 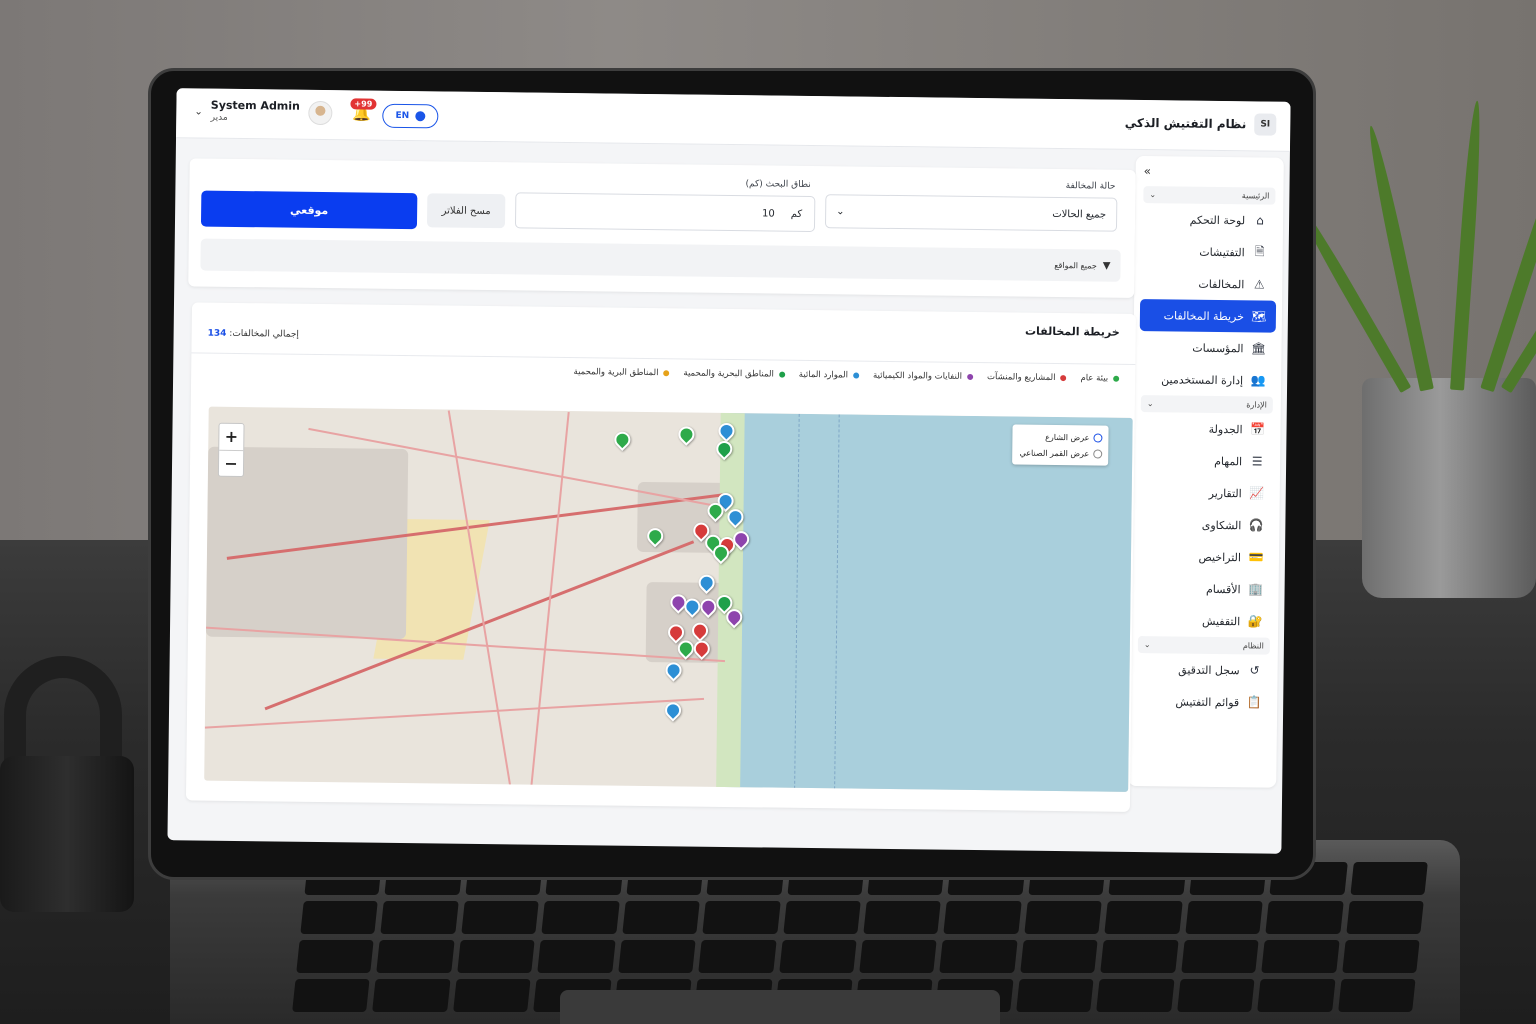 I want to click on sidebar-item-inspections: 🗎 التفتيشات, so click(x=1209, y=252).